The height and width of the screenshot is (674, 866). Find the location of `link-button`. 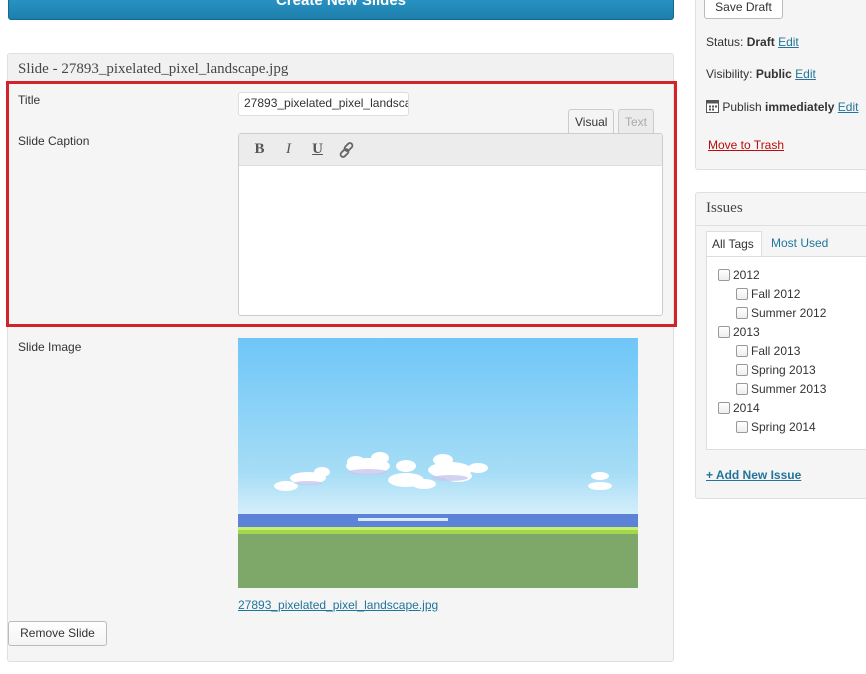

link-button is located at coordinates (346, 150).